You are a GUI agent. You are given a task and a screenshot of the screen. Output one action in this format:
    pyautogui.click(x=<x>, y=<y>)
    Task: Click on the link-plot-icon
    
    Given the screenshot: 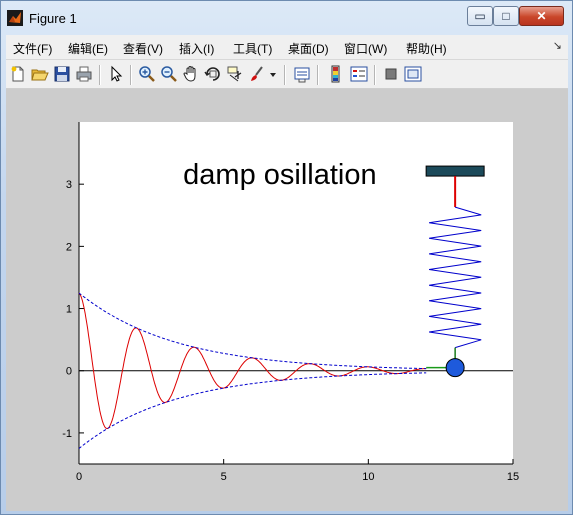 What is the action you would take?
    pyautogui.click(x=302, y=74)
    